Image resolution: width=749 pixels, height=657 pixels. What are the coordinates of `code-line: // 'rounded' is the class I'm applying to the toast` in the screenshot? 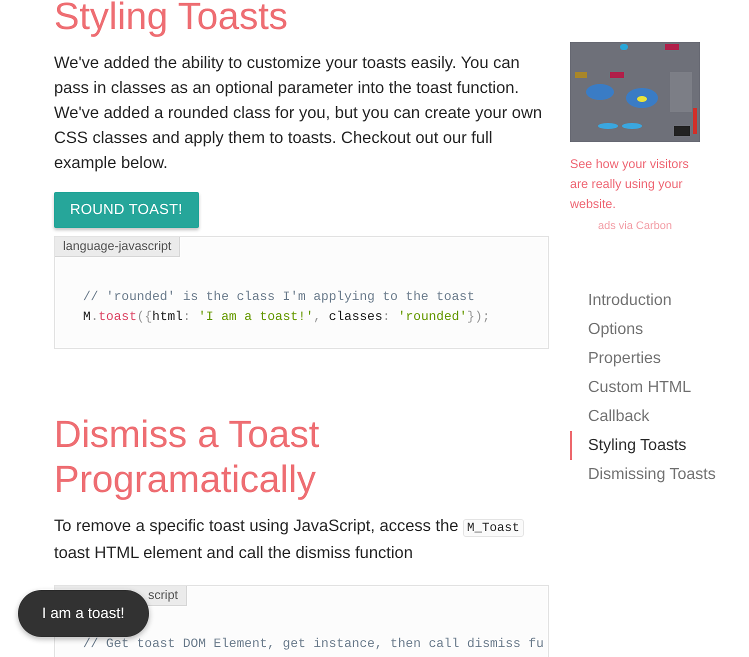 It's located at (279, 297).